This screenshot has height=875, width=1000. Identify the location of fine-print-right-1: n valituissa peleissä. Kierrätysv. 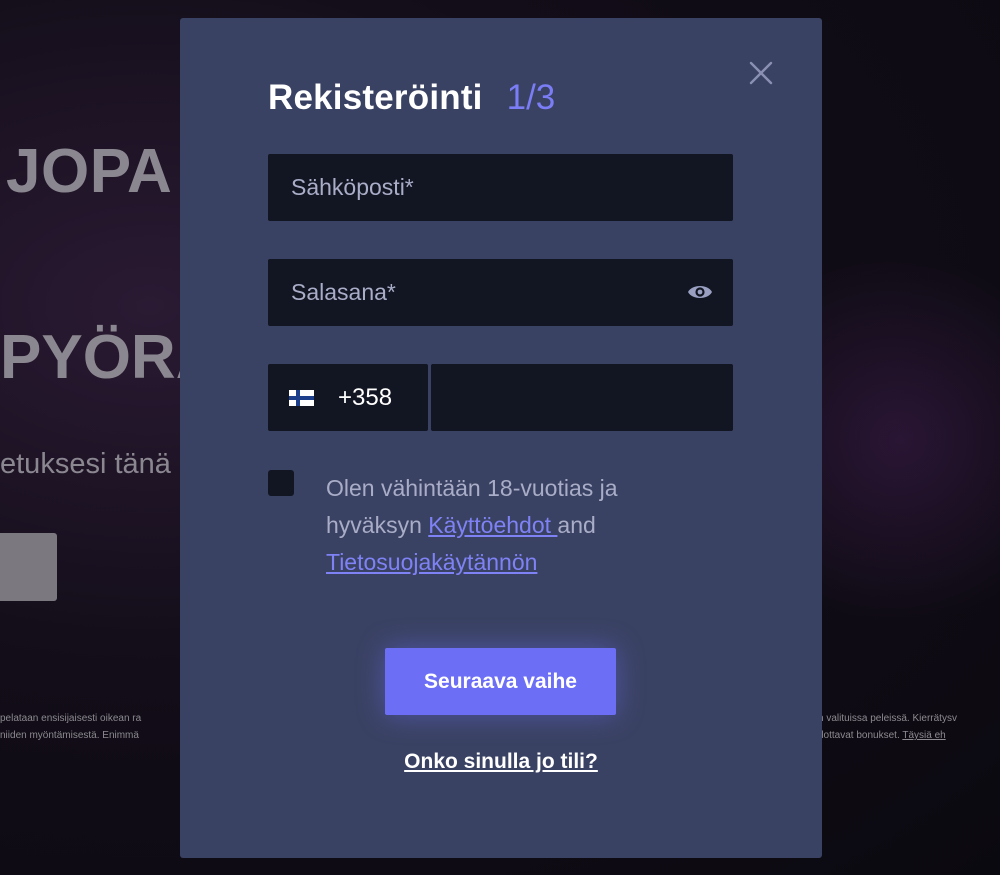
(887, 718).